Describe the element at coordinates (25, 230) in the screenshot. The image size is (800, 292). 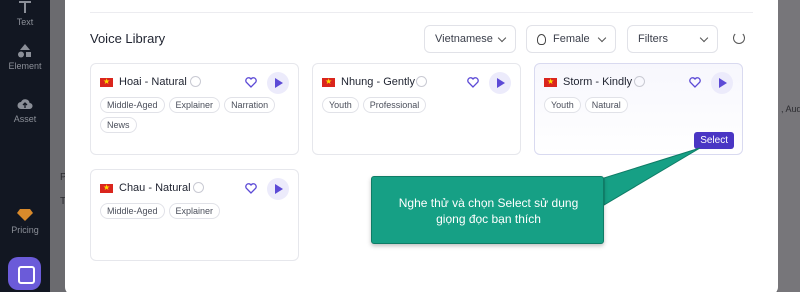
I see `sidebar-item-label: Pricing` at that location.